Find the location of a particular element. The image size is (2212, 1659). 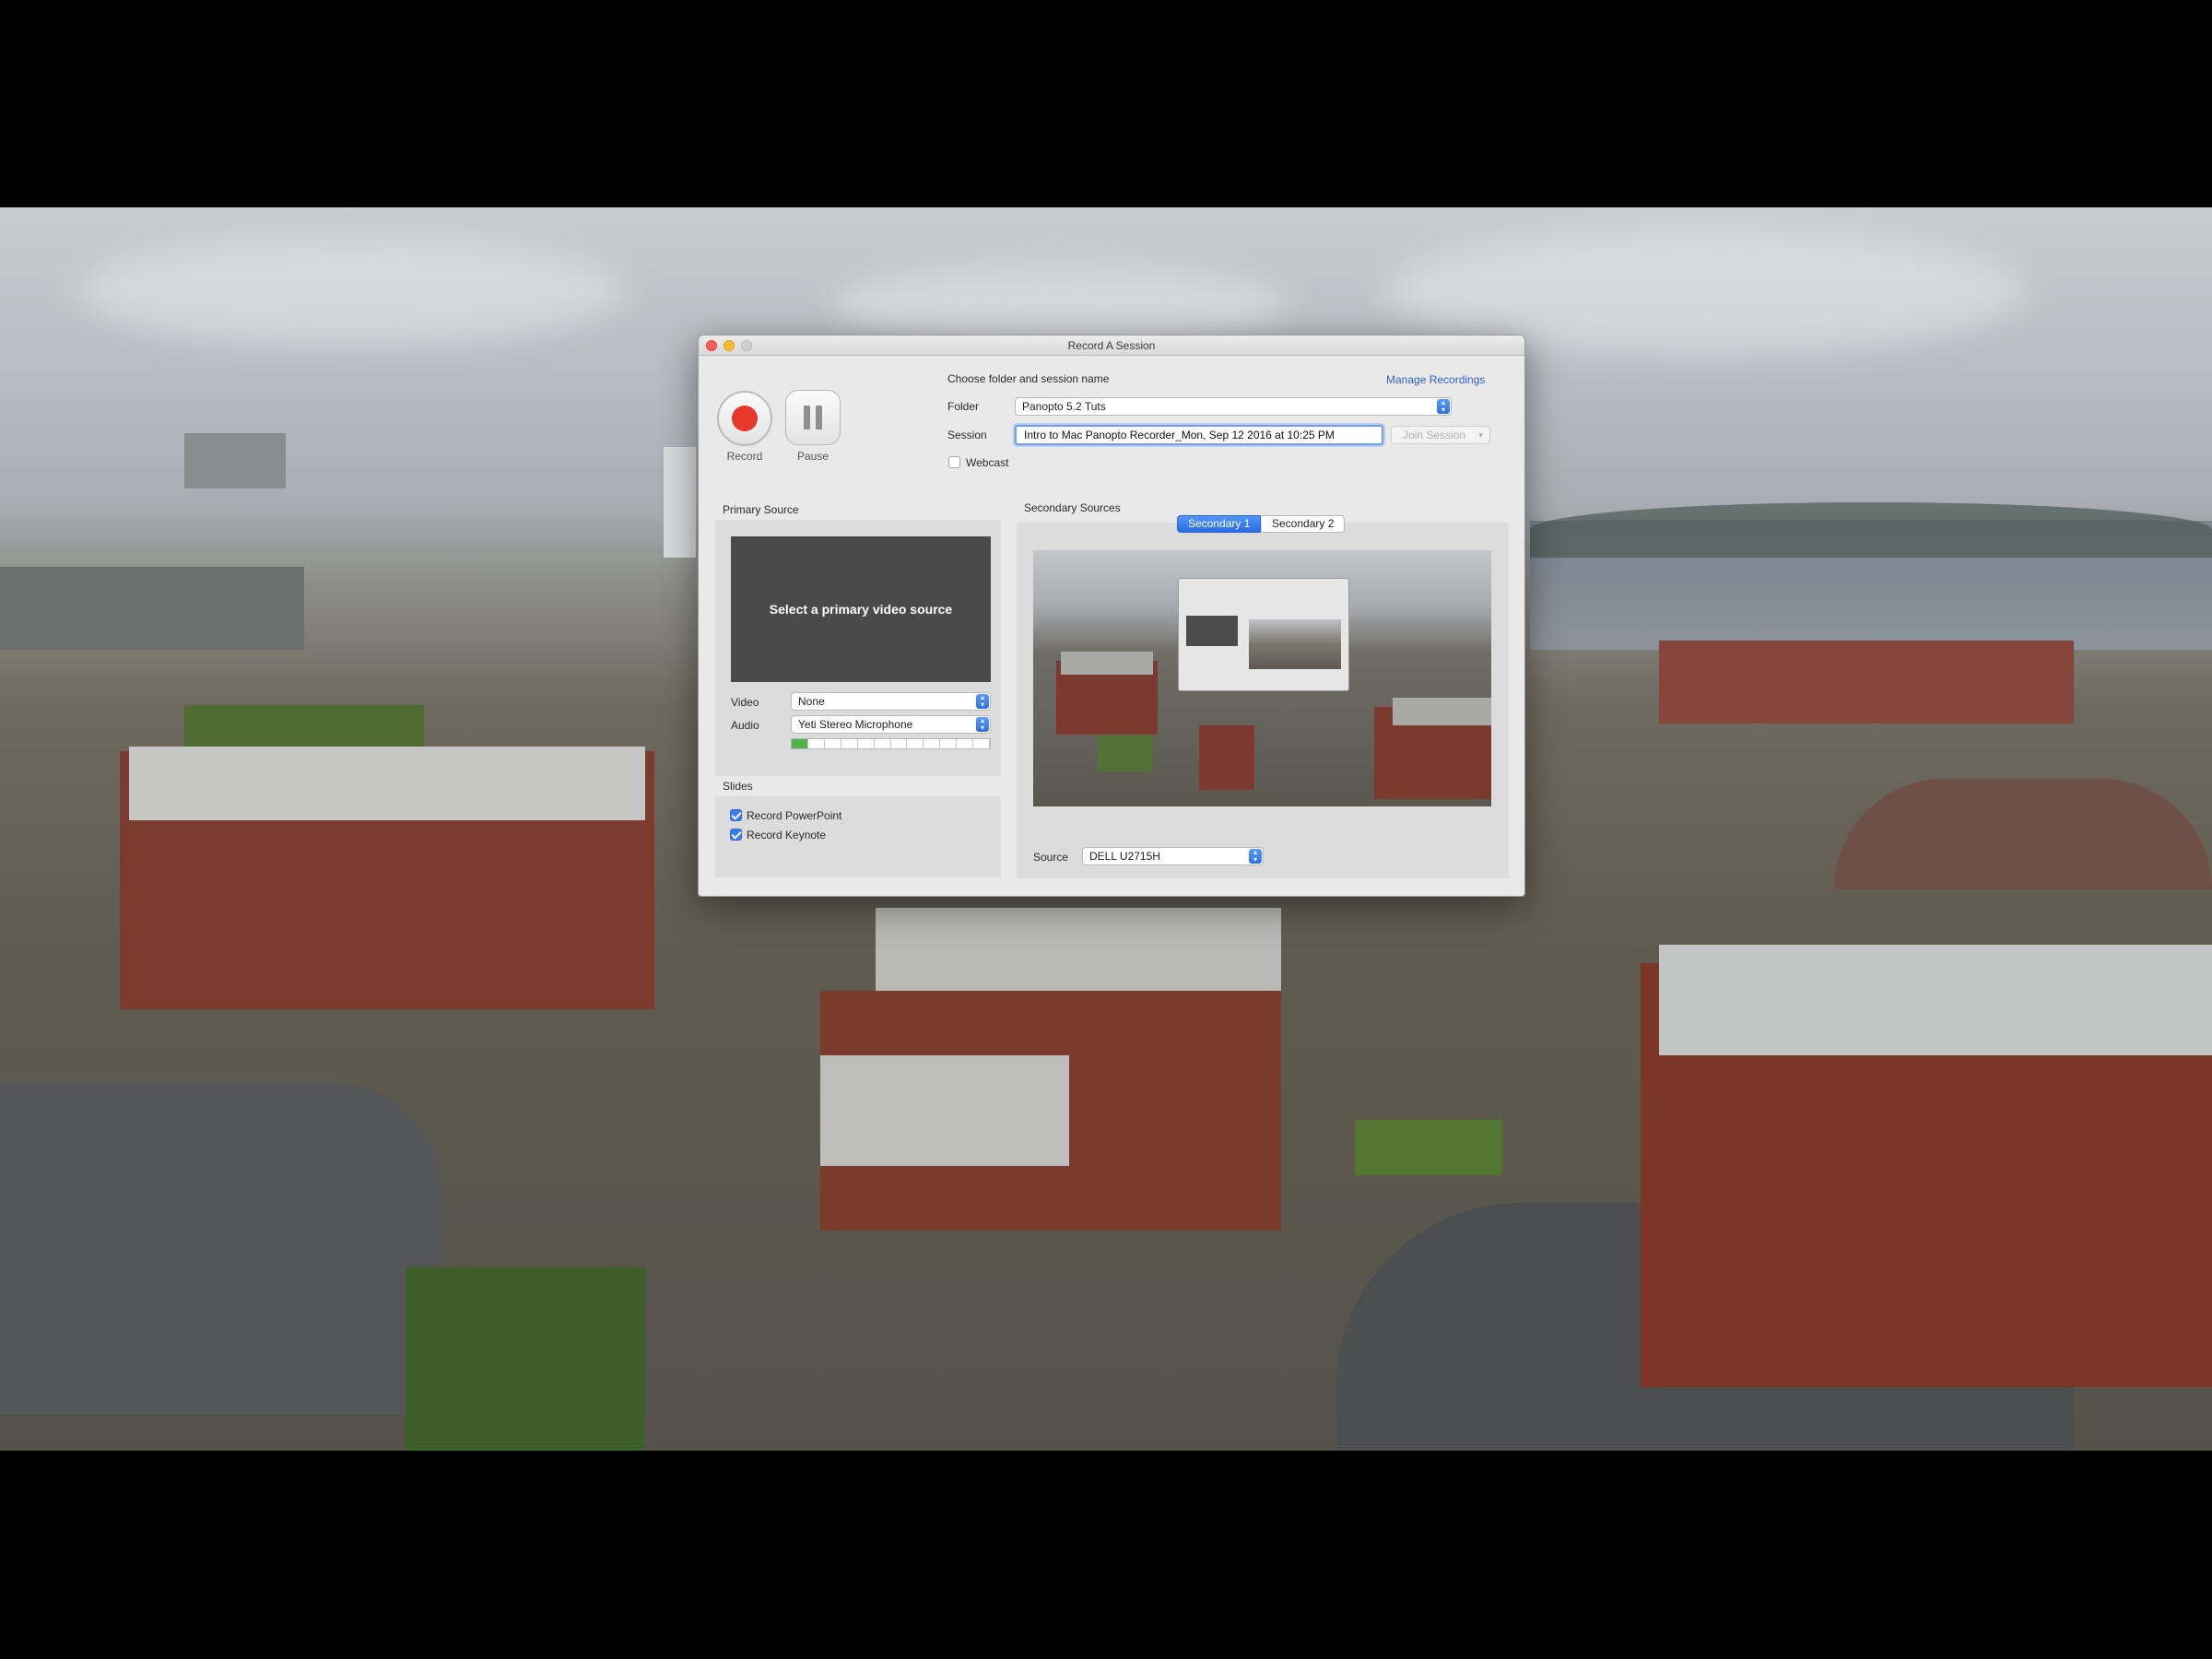

record-powerpoint-checkbox is located at coordinates (736, 815).